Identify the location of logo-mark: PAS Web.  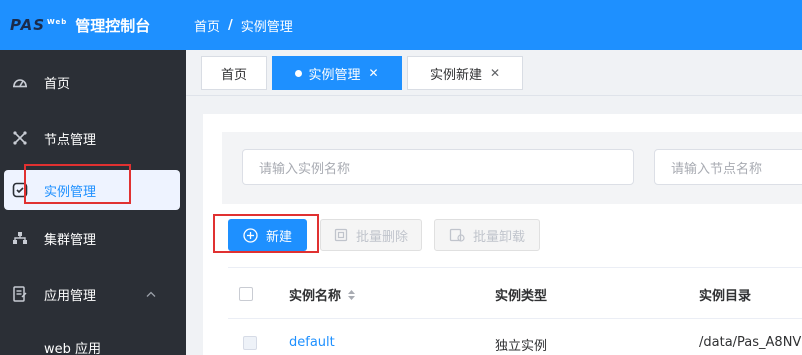
(39, 25).